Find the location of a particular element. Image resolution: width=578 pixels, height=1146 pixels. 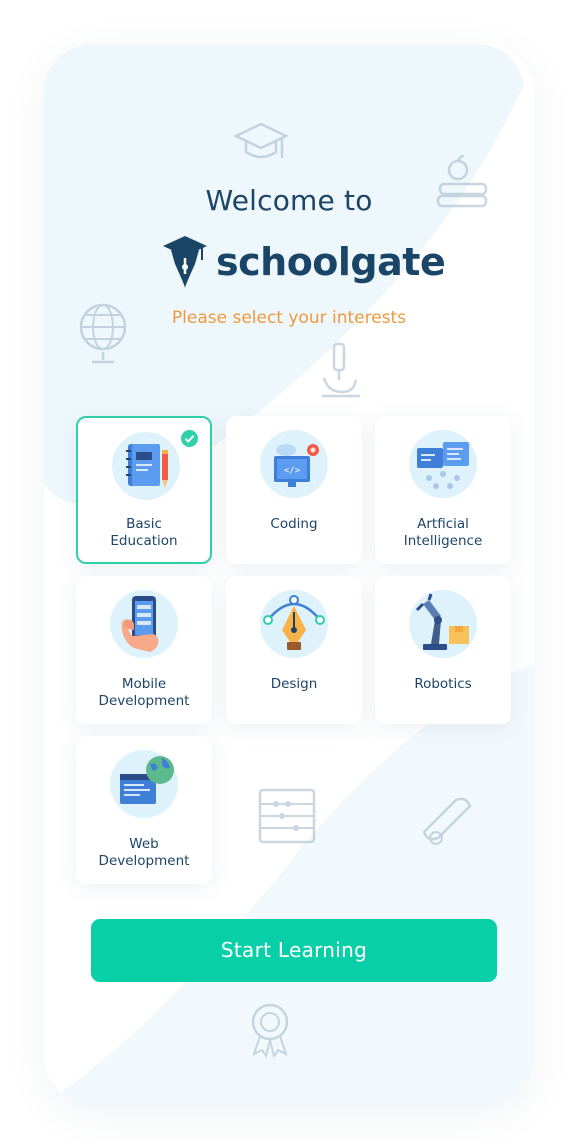

interest-card-web-development: Web Development is located at coordinates (144, 810).